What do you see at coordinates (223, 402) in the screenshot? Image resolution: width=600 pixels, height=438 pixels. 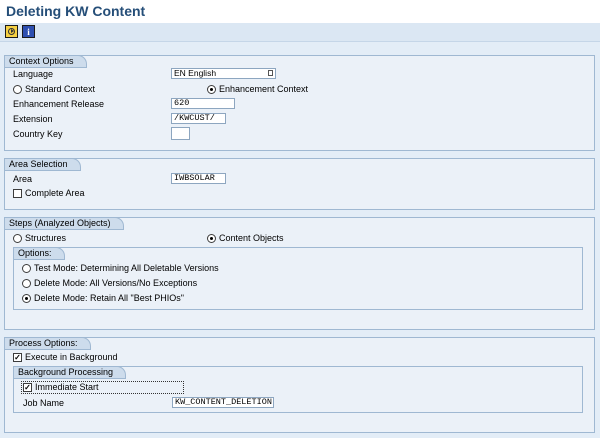 I see `job-name-field: KW_CONTENT_DELETION` at bounding box center [223, 402].